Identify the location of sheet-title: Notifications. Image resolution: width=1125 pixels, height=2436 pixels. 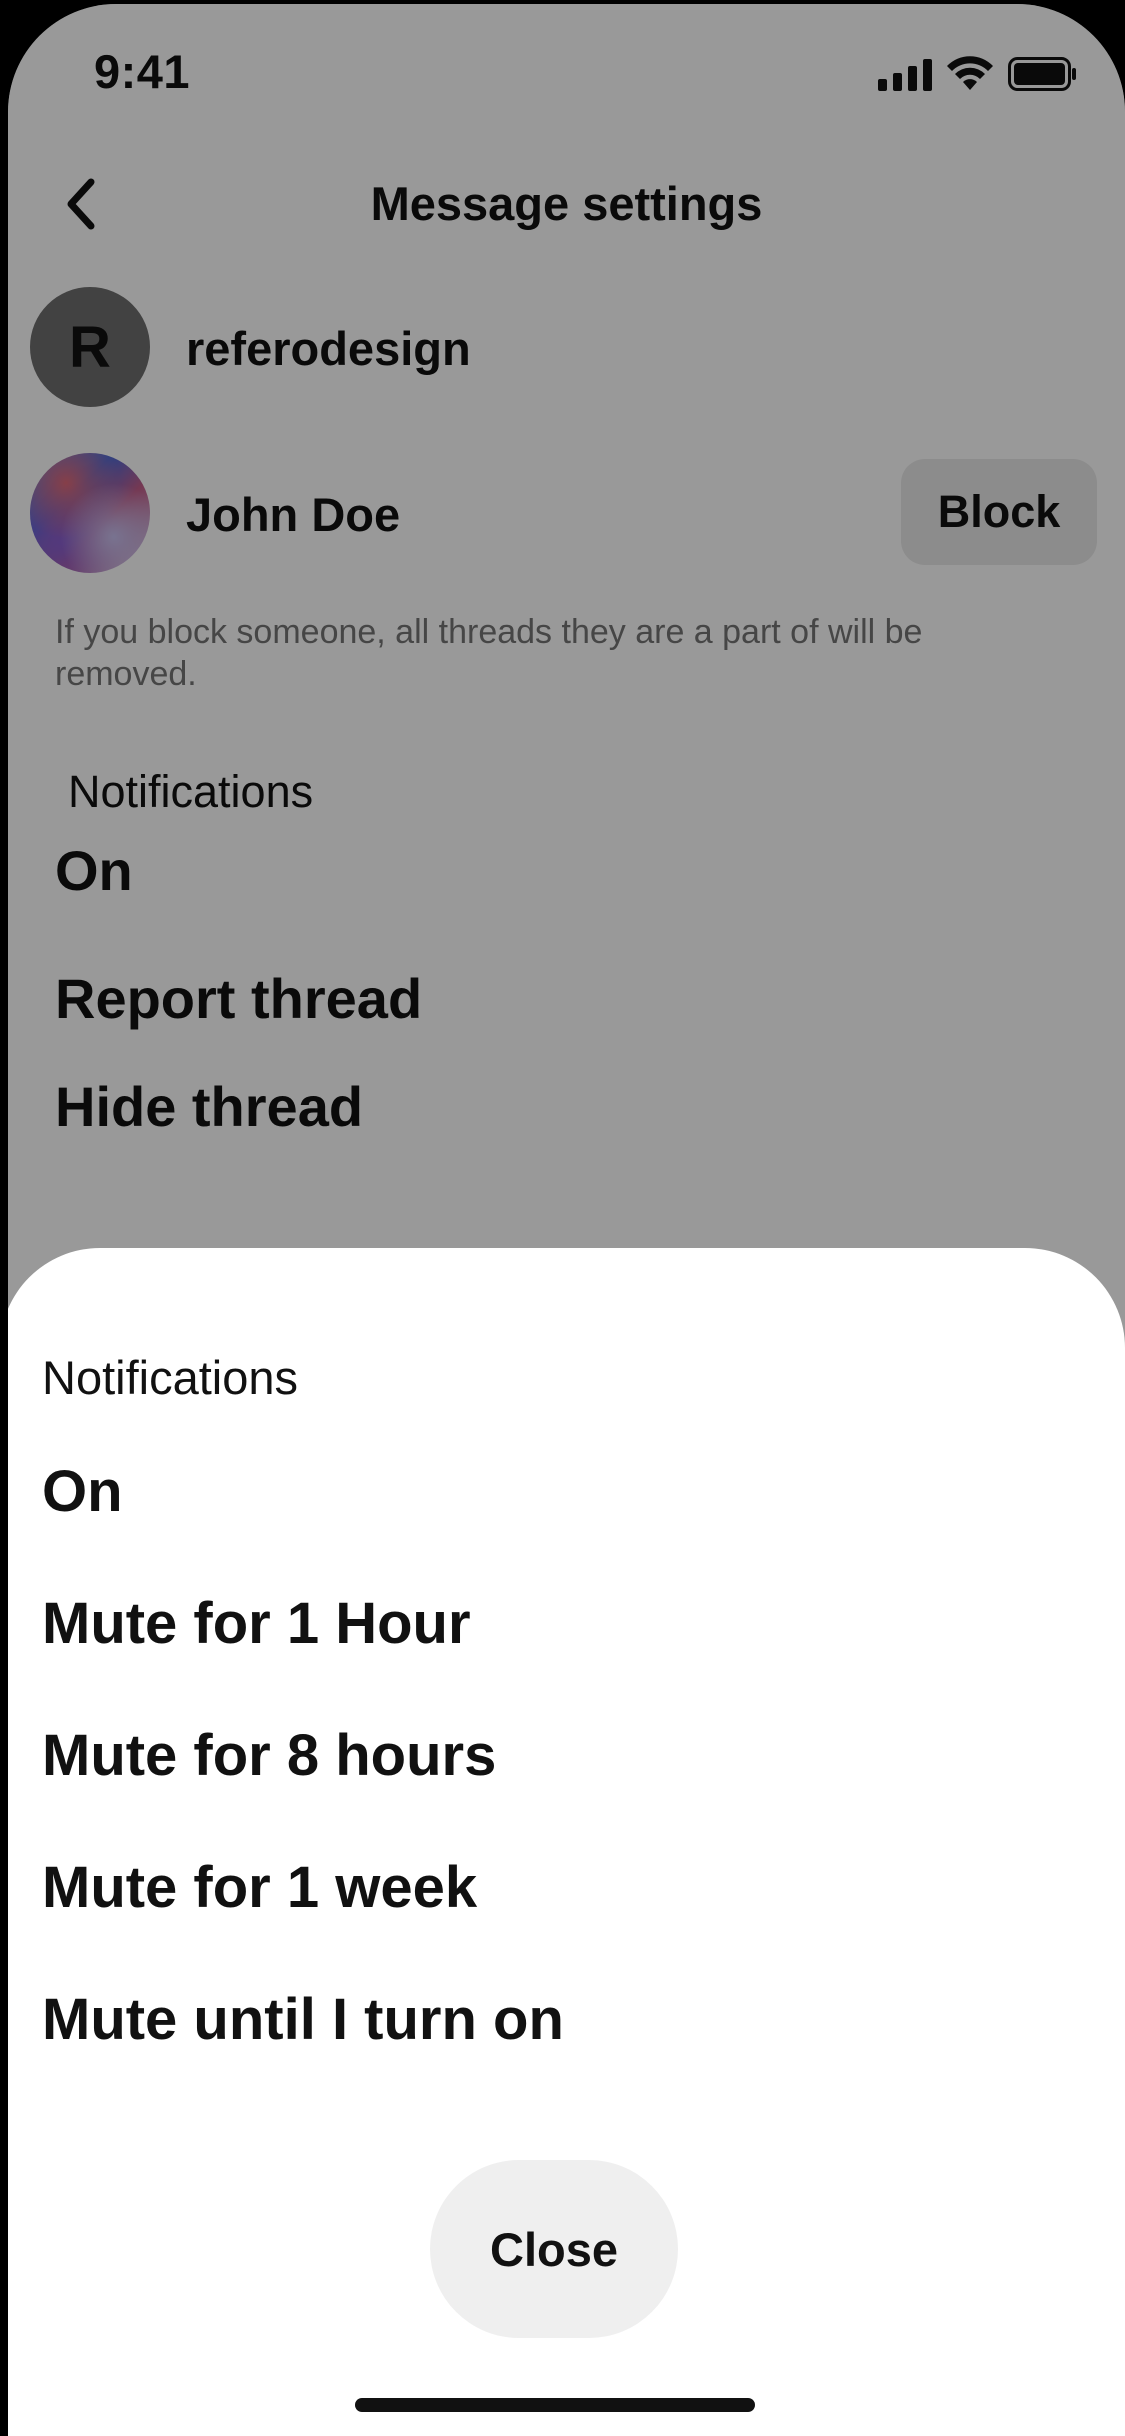
(170, 1377).